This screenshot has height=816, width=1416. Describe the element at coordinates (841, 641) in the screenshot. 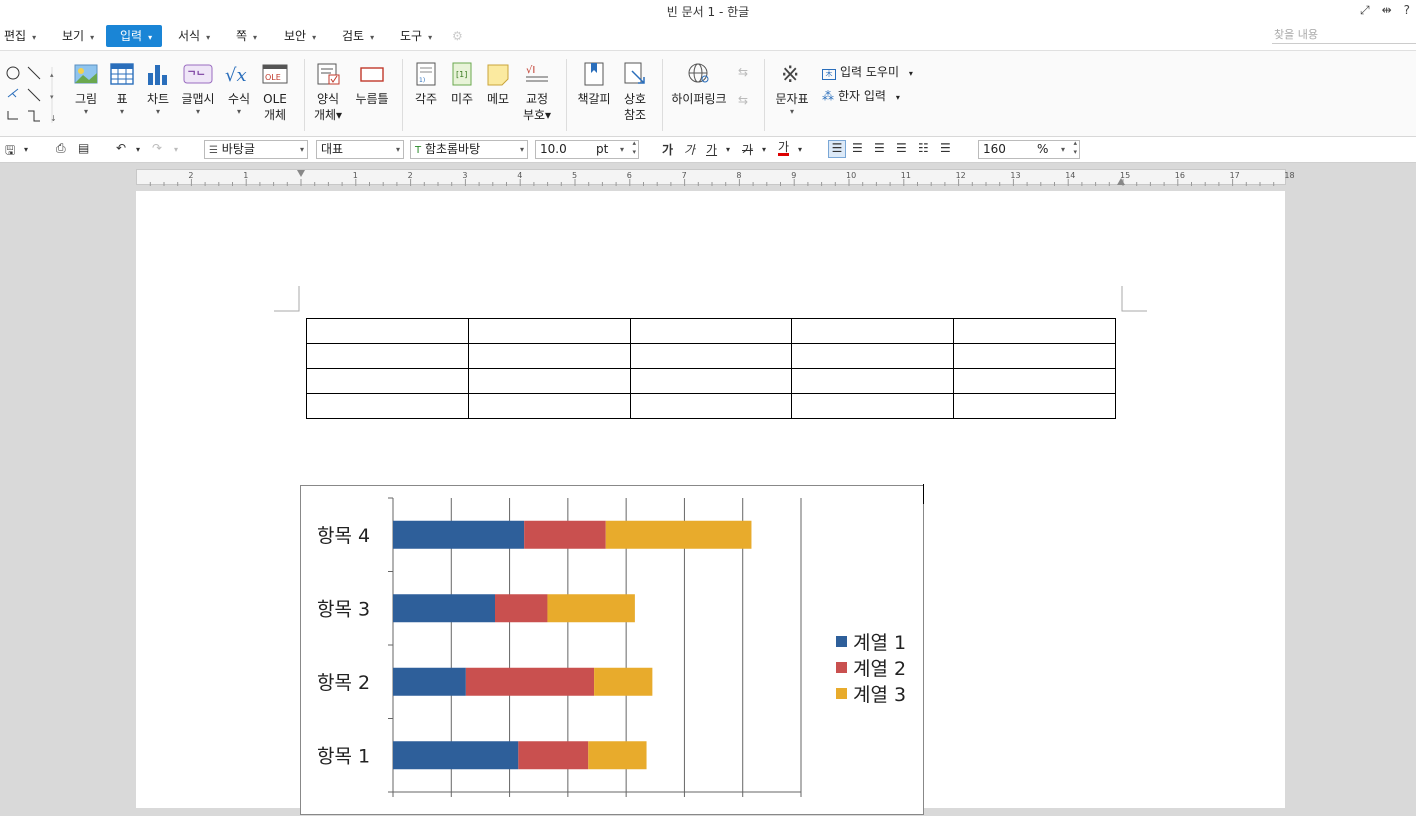

I see `legend-swatch` at that location.